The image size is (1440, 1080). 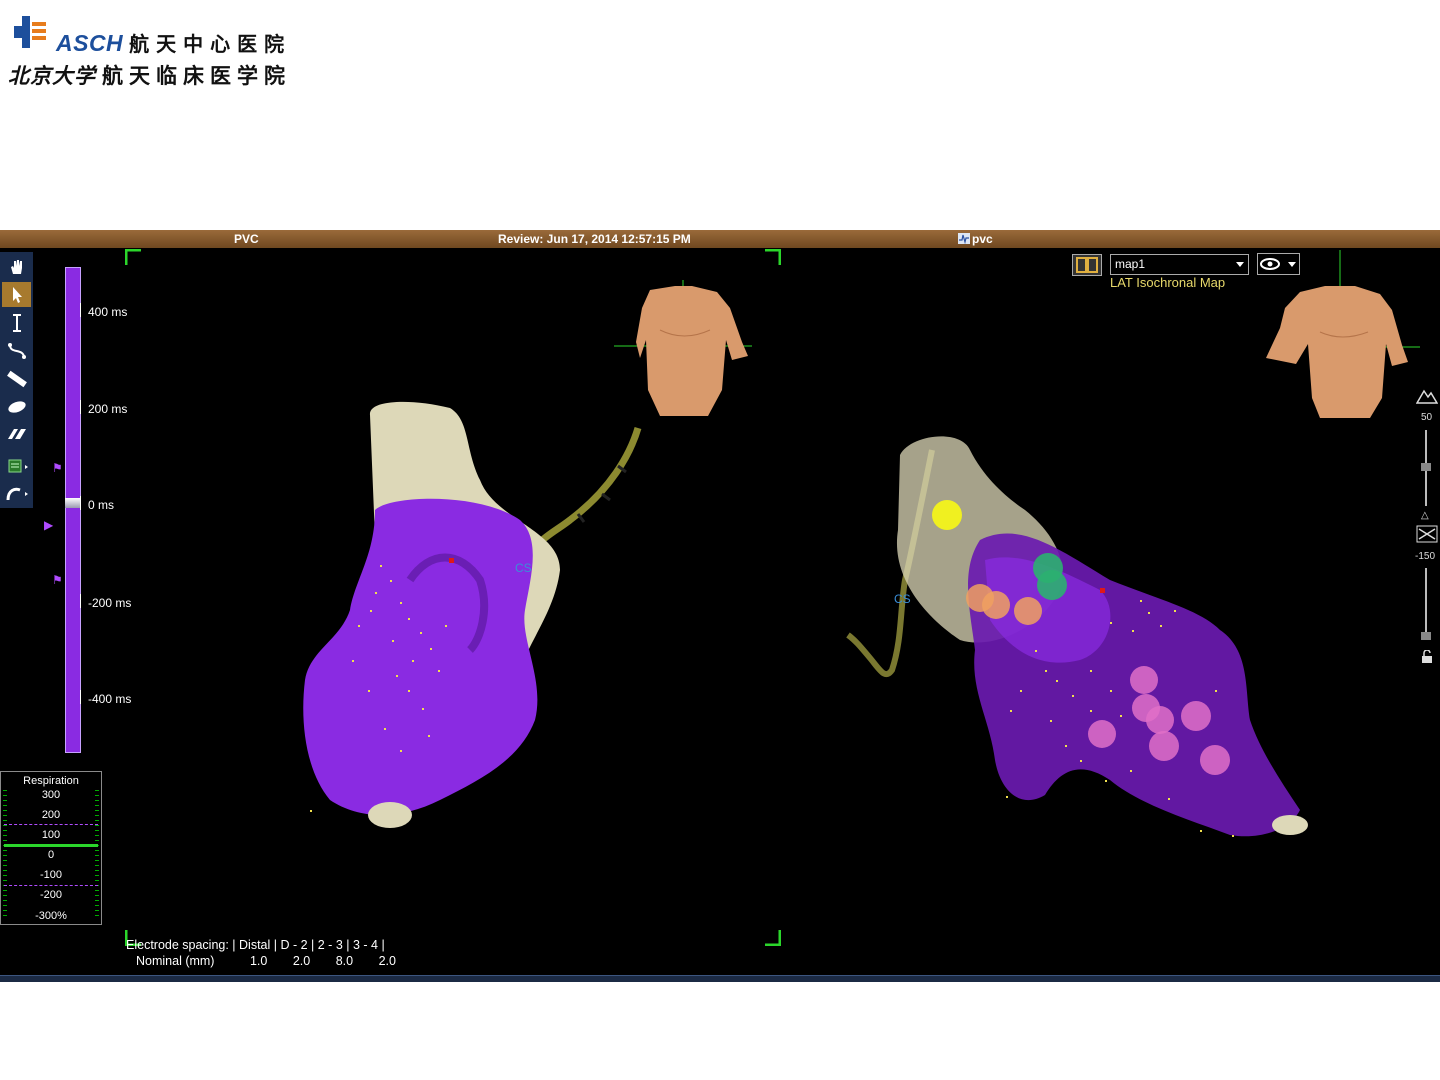 What do you see at coordinates (16, 350) in the screenshot?
I see `curve-icon` at bounding box center [16, 350].